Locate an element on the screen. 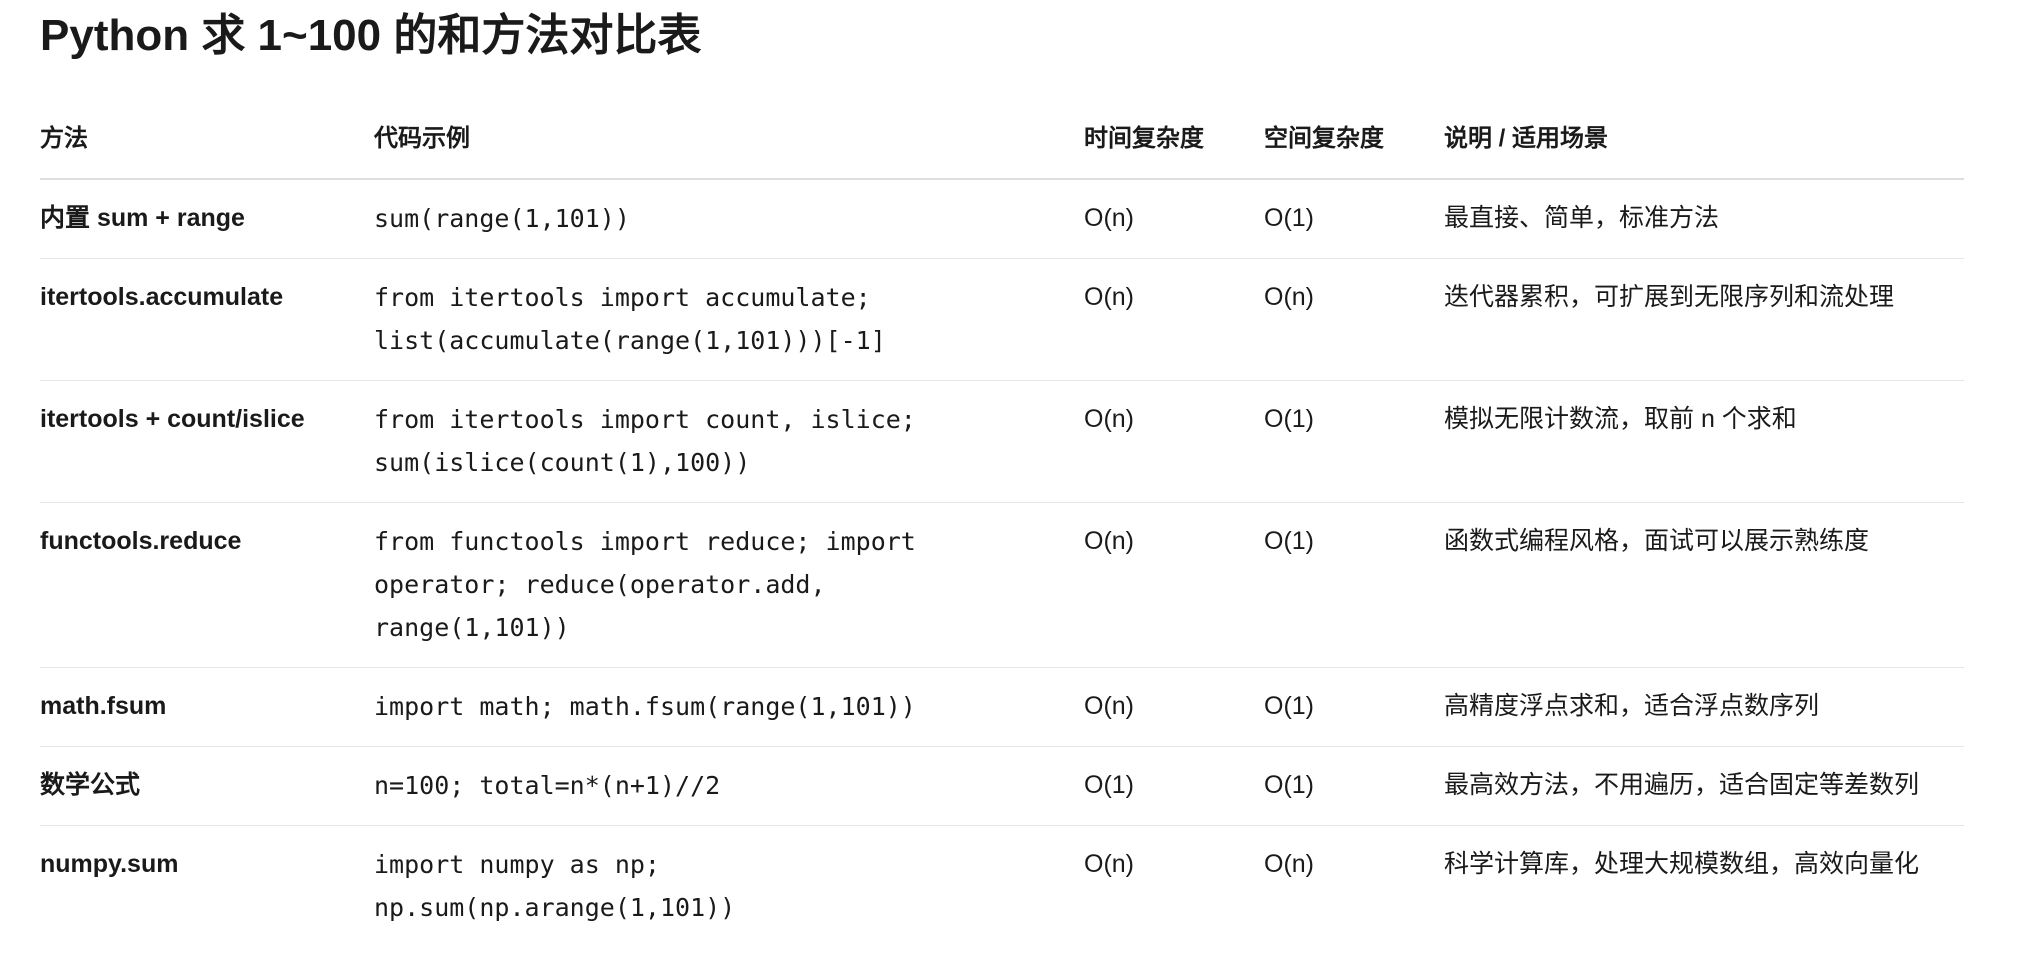  method-cell: 数学公式 is located at coordinates (207, 786).